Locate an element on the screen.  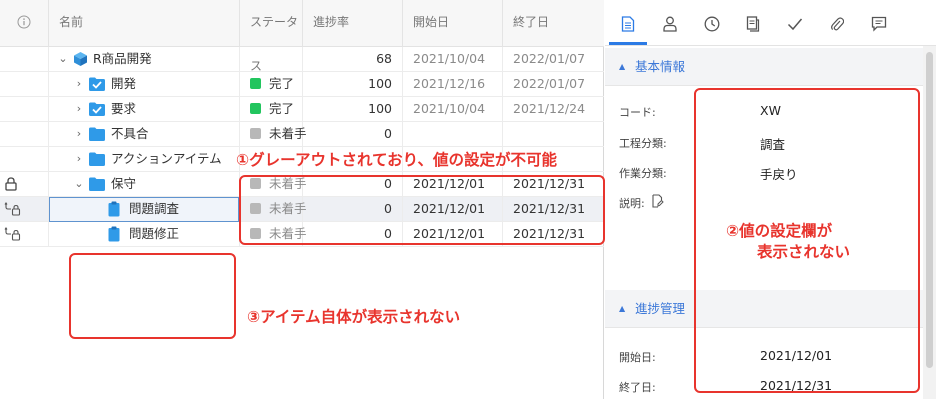
grid-header: 名前 ステータス 進捗率 開始日 終了日 is located at coordinates (302, 36).